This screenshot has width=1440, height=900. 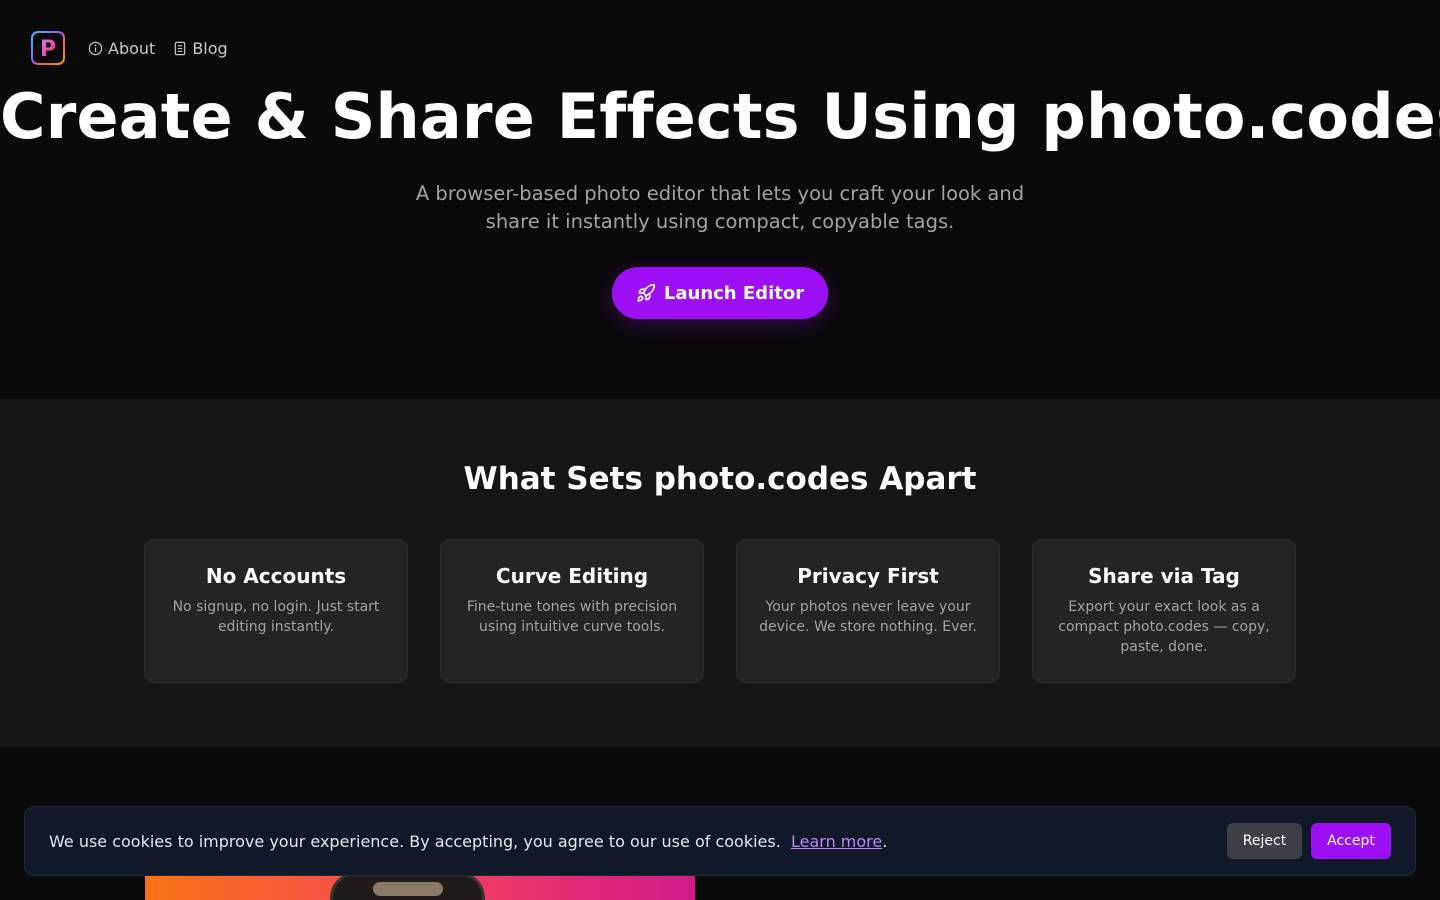 What do you see at coordinates (1264, 841) in the screenshot?
I see `reject-cookies-button: Reject` at bounding box center [1264, 841].